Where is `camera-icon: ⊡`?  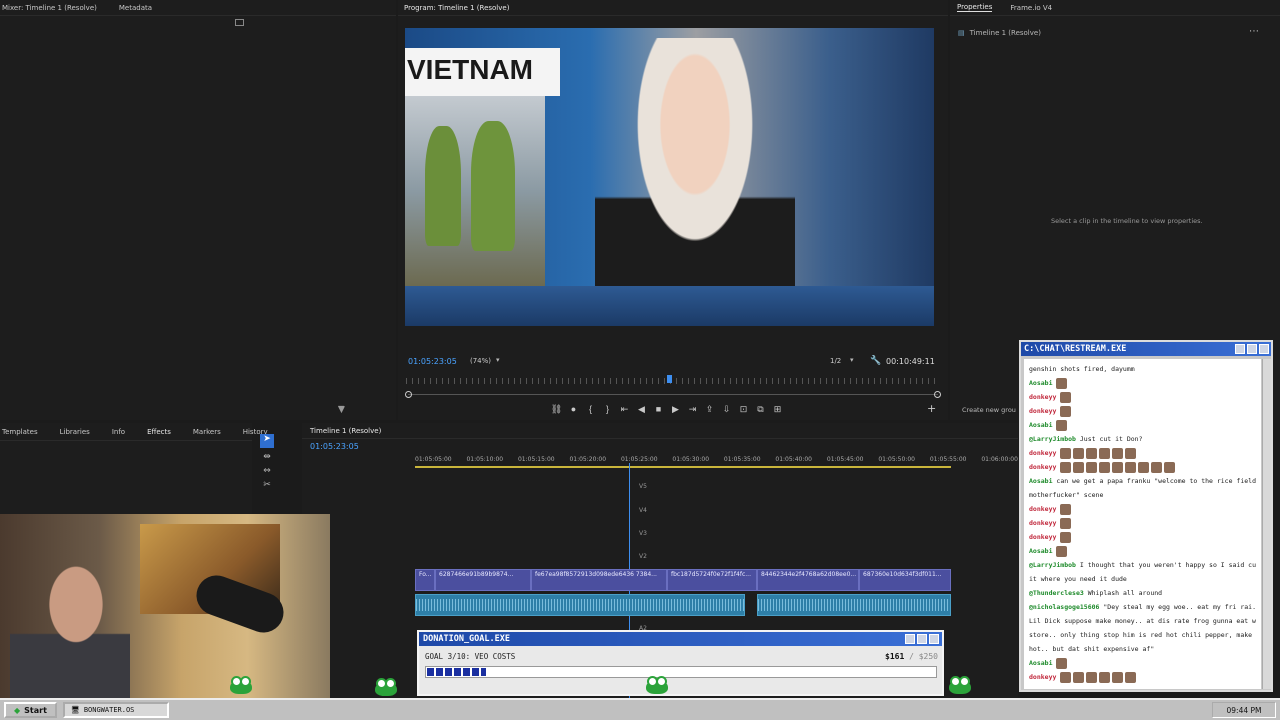 camera-icon: ⊡ is located at coordinates (743, 409).